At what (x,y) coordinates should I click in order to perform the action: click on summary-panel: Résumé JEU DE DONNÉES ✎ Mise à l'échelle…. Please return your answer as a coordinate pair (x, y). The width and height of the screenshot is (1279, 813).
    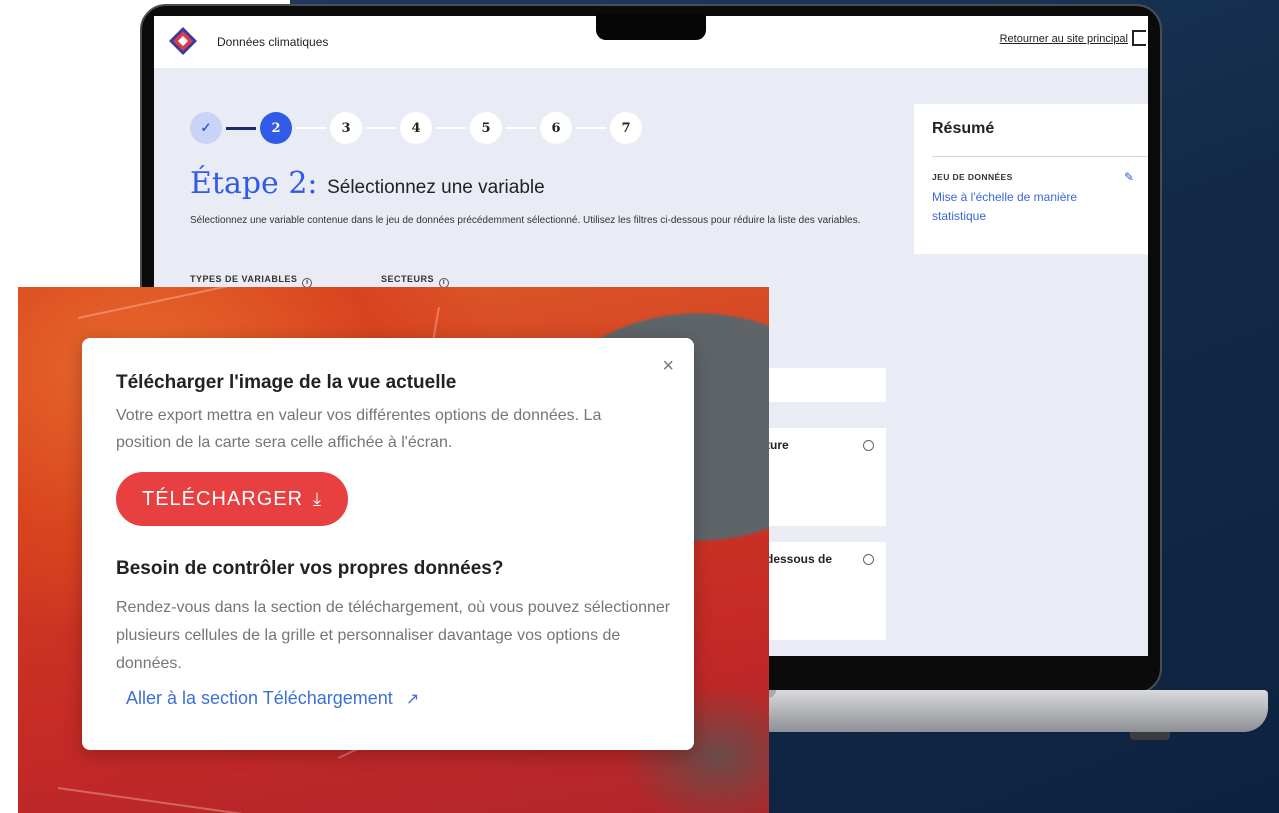
    Looking at the image, I should click on (1031, 179).